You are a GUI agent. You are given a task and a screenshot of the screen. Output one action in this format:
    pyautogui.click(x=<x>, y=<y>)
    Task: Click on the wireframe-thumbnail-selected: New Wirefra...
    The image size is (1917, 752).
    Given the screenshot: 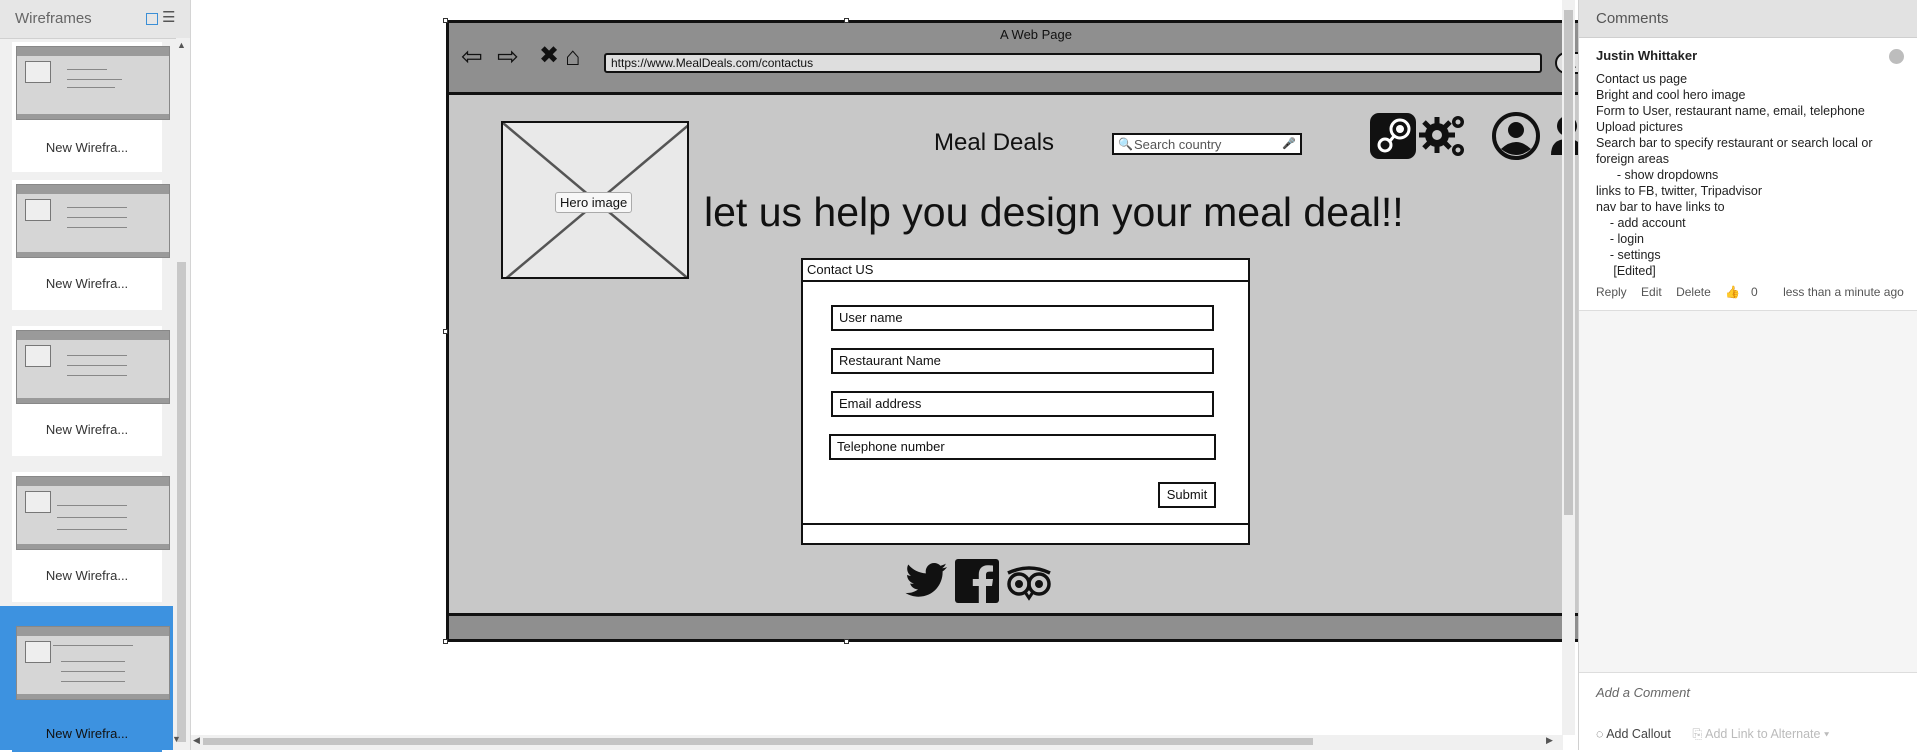 What is the action you would take?
    pyautogui.click(x=91, y=687)
    